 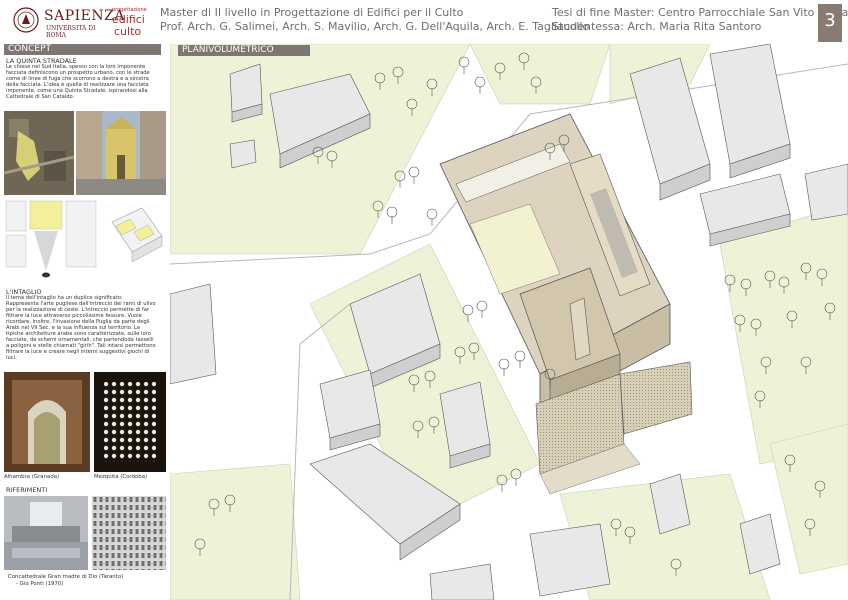 I want to click on caption-alhambra: Alhambra (Granada), so click(x=32, y=477).